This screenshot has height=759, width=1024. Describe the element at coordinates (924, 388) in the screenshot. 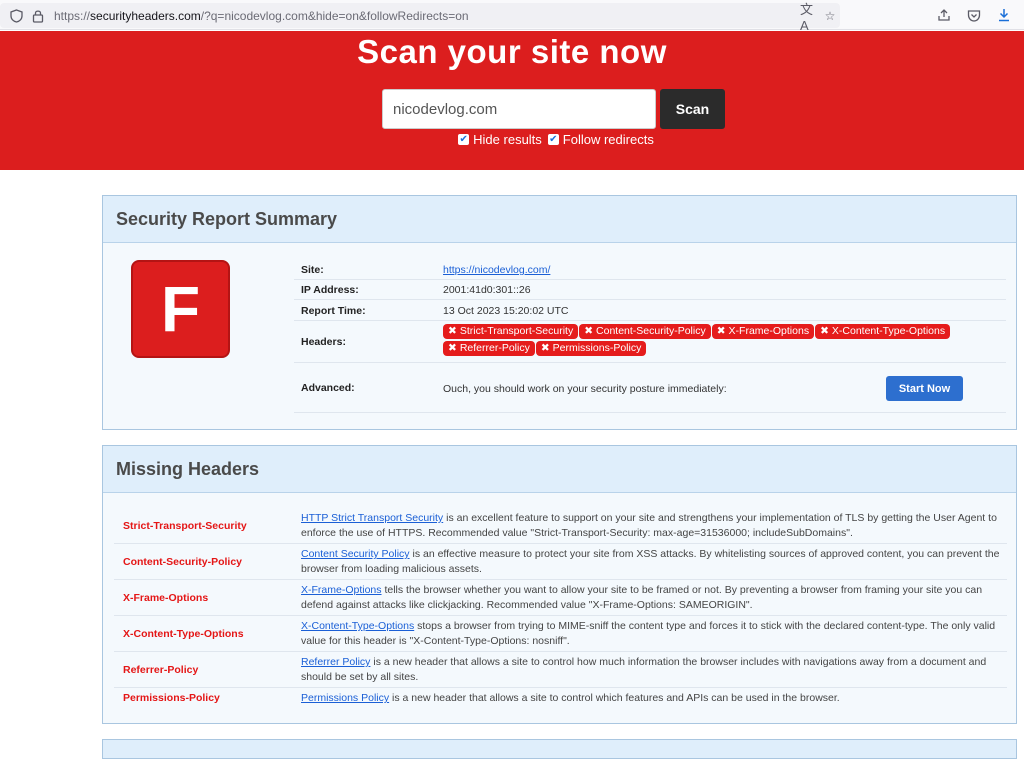

I see `start-now-button: Start Now` at that location.